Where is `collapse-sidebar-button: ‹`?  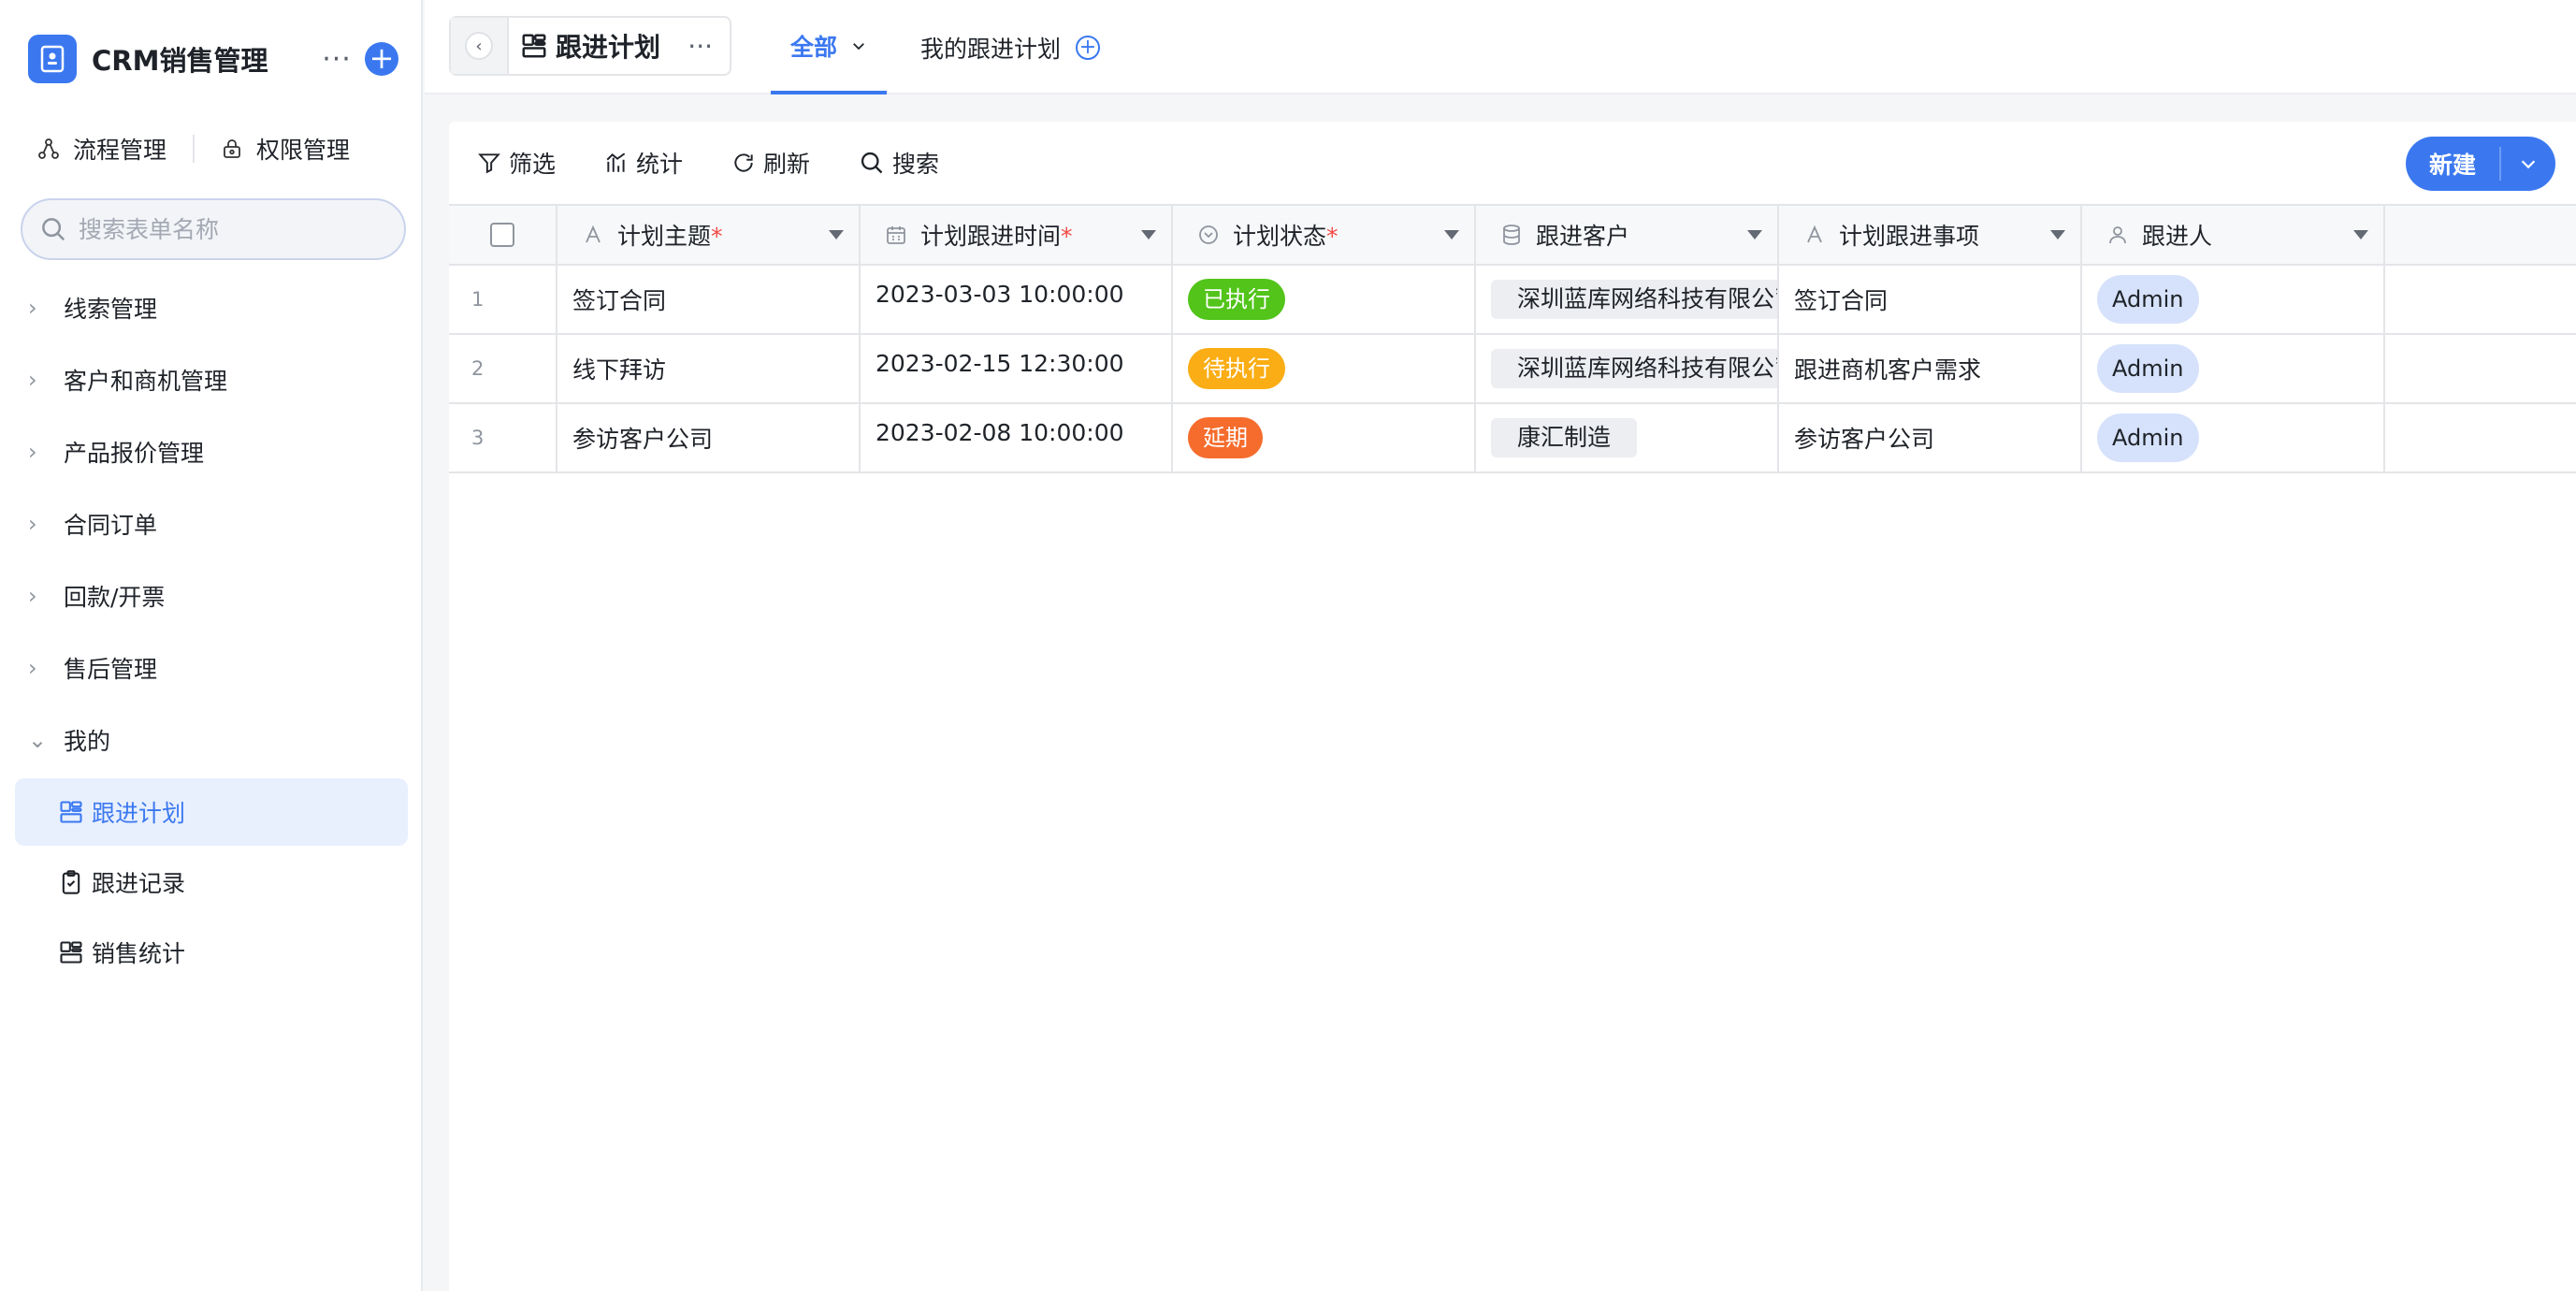
collapse-sidebar-button: ‹ is located at coordinates (480, 46).